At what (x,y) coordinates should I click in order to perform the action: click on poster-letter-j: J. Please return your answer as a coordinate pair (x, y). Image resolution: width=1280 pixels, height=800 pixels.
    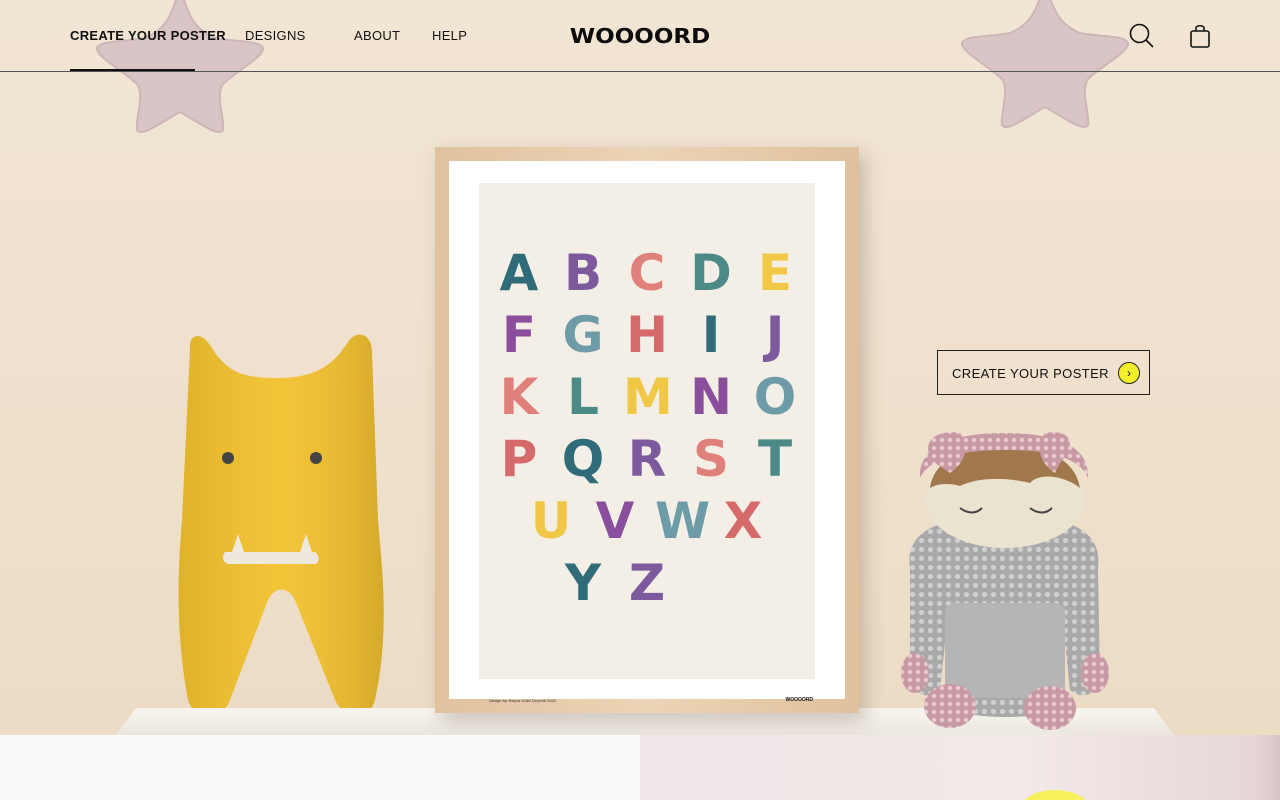
    Looking at the image, I should click on (775, 335).